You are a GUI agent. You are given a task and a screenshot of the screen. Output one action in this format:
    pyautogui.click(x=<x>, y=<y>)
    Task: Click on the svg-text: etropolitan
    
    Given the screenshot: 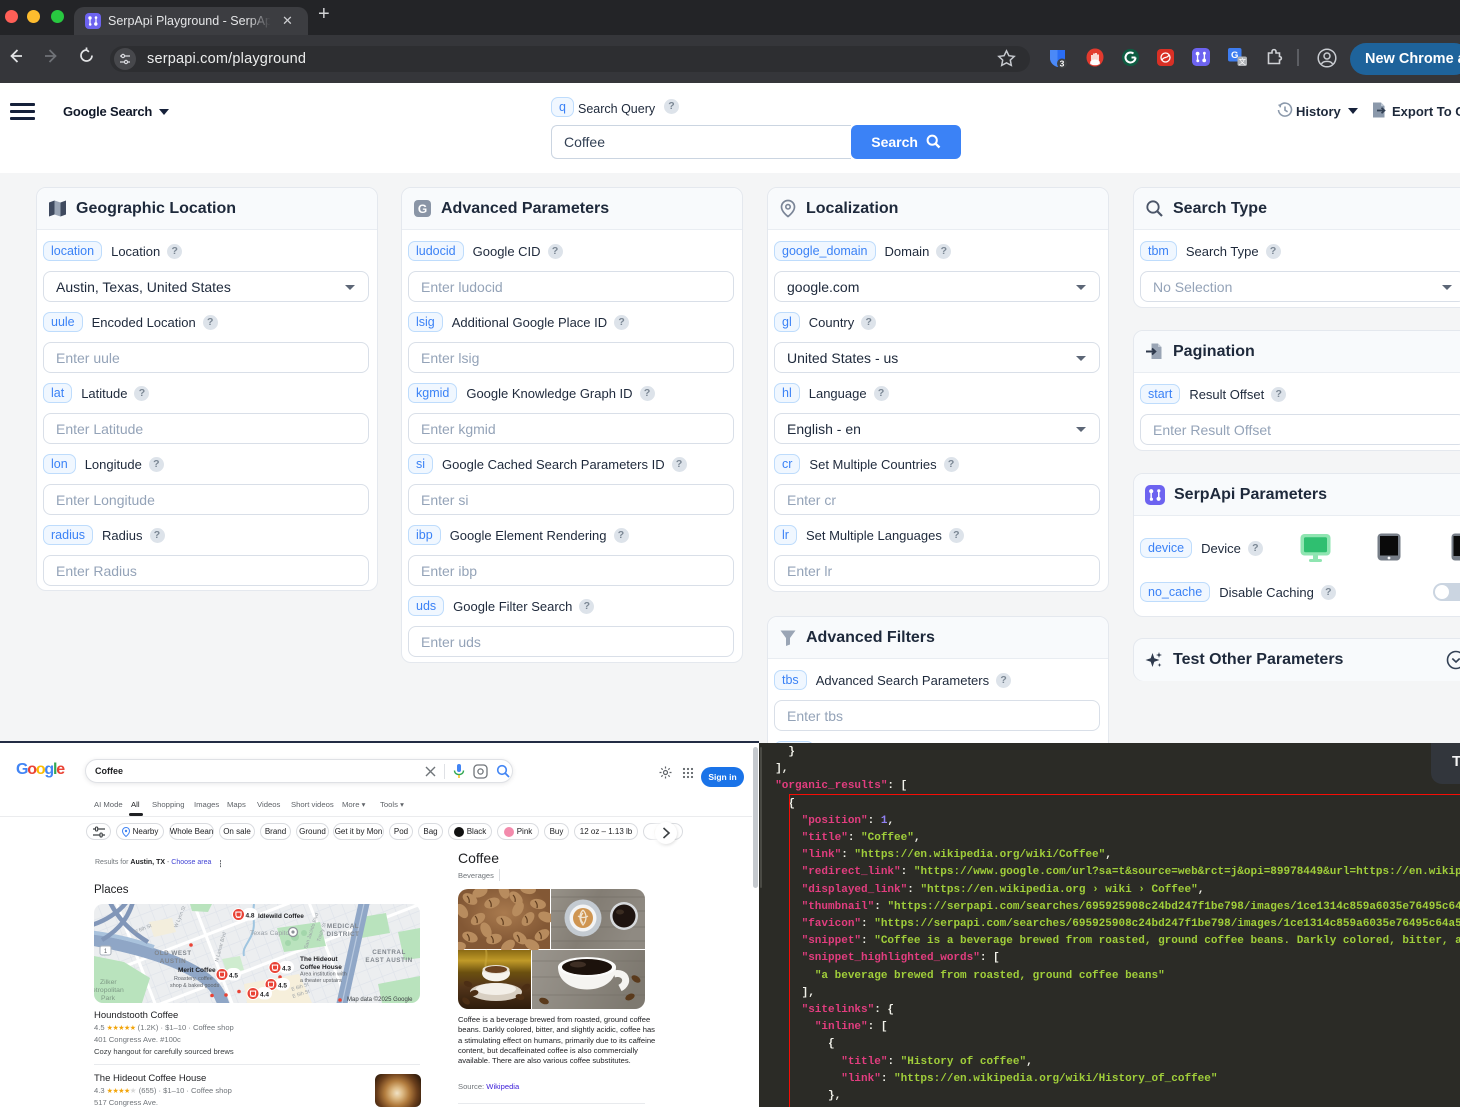 What is the action you would take?
    pyautogui.click(x=109, y=990)
    